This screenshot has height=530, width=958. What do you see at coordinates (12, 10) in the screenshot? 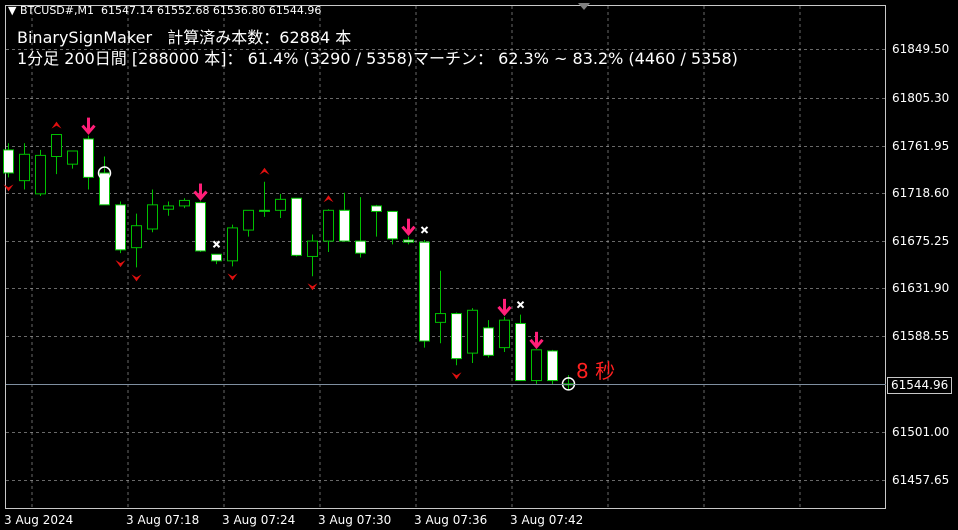
I see `dropdown-triangle-icon: ▼` at bounding box center [12, 10].